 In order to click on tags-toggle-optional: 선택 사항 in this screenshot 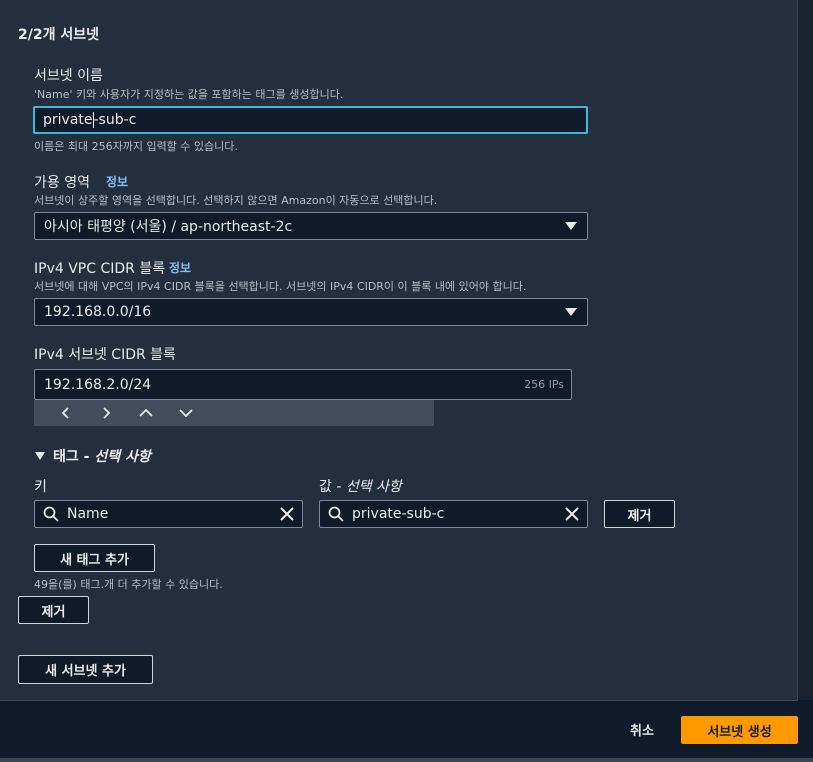, I will do `click(122, 457)`.